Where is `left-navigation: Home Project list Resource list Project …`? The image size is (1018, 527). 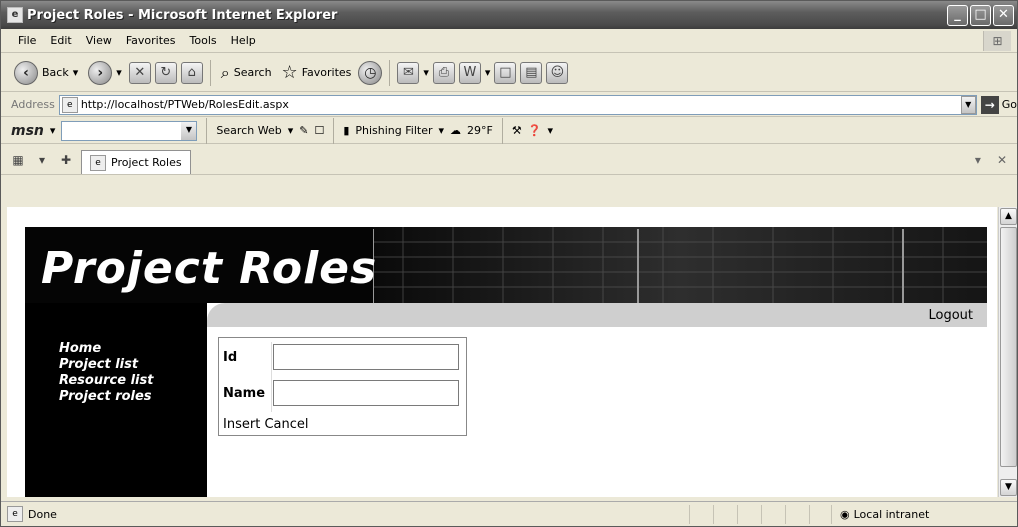
left-navigation: Home Project list Resource list Project … is located at coordinates (116, 400).